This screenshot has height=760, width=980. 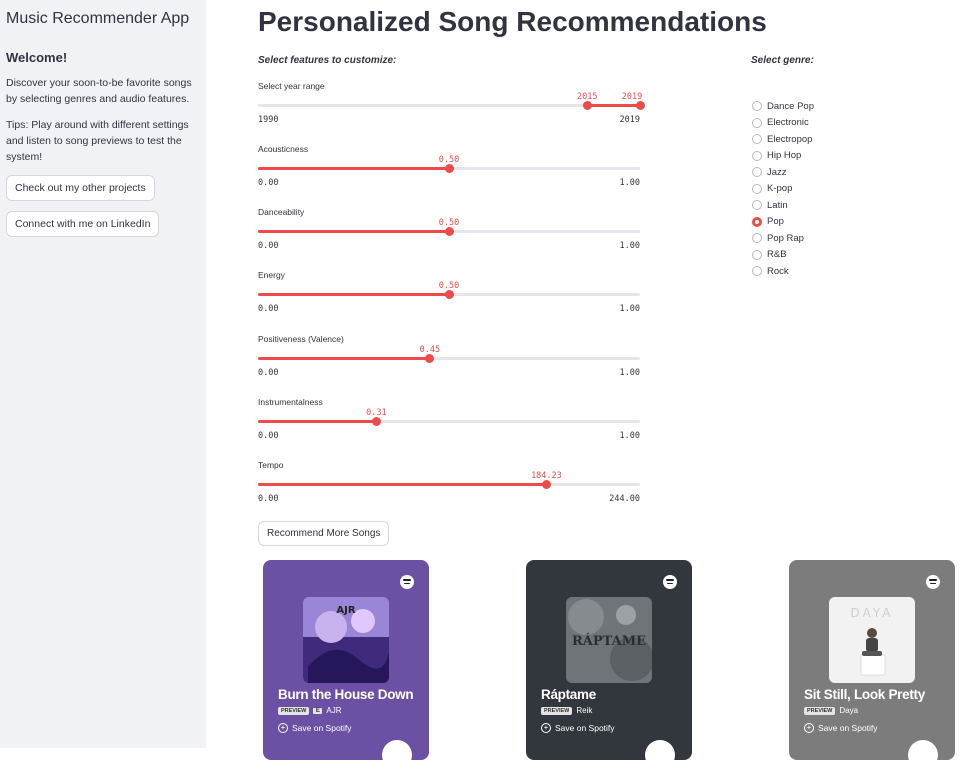 I want to click on artist-name: Reik, so click(x=584, y=710).